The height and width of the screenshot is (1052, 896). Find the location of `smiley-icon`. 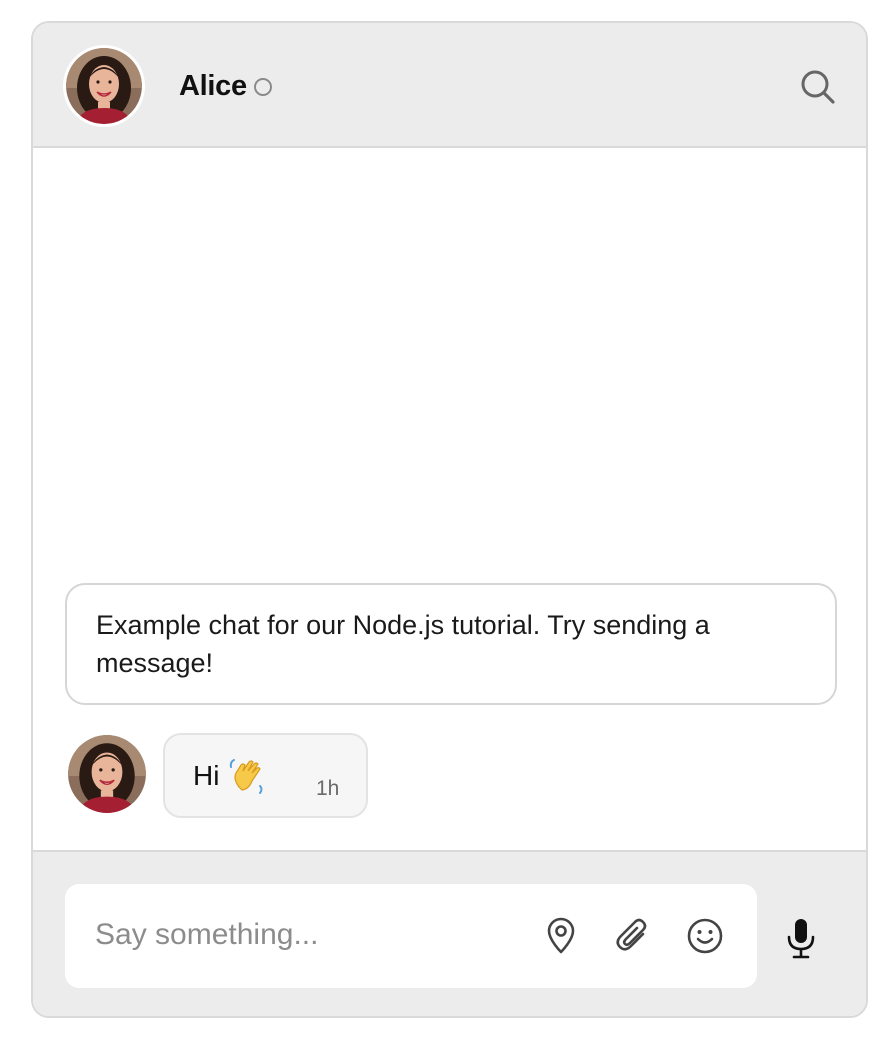

smiley-icon is located at coordinates (705, 936).